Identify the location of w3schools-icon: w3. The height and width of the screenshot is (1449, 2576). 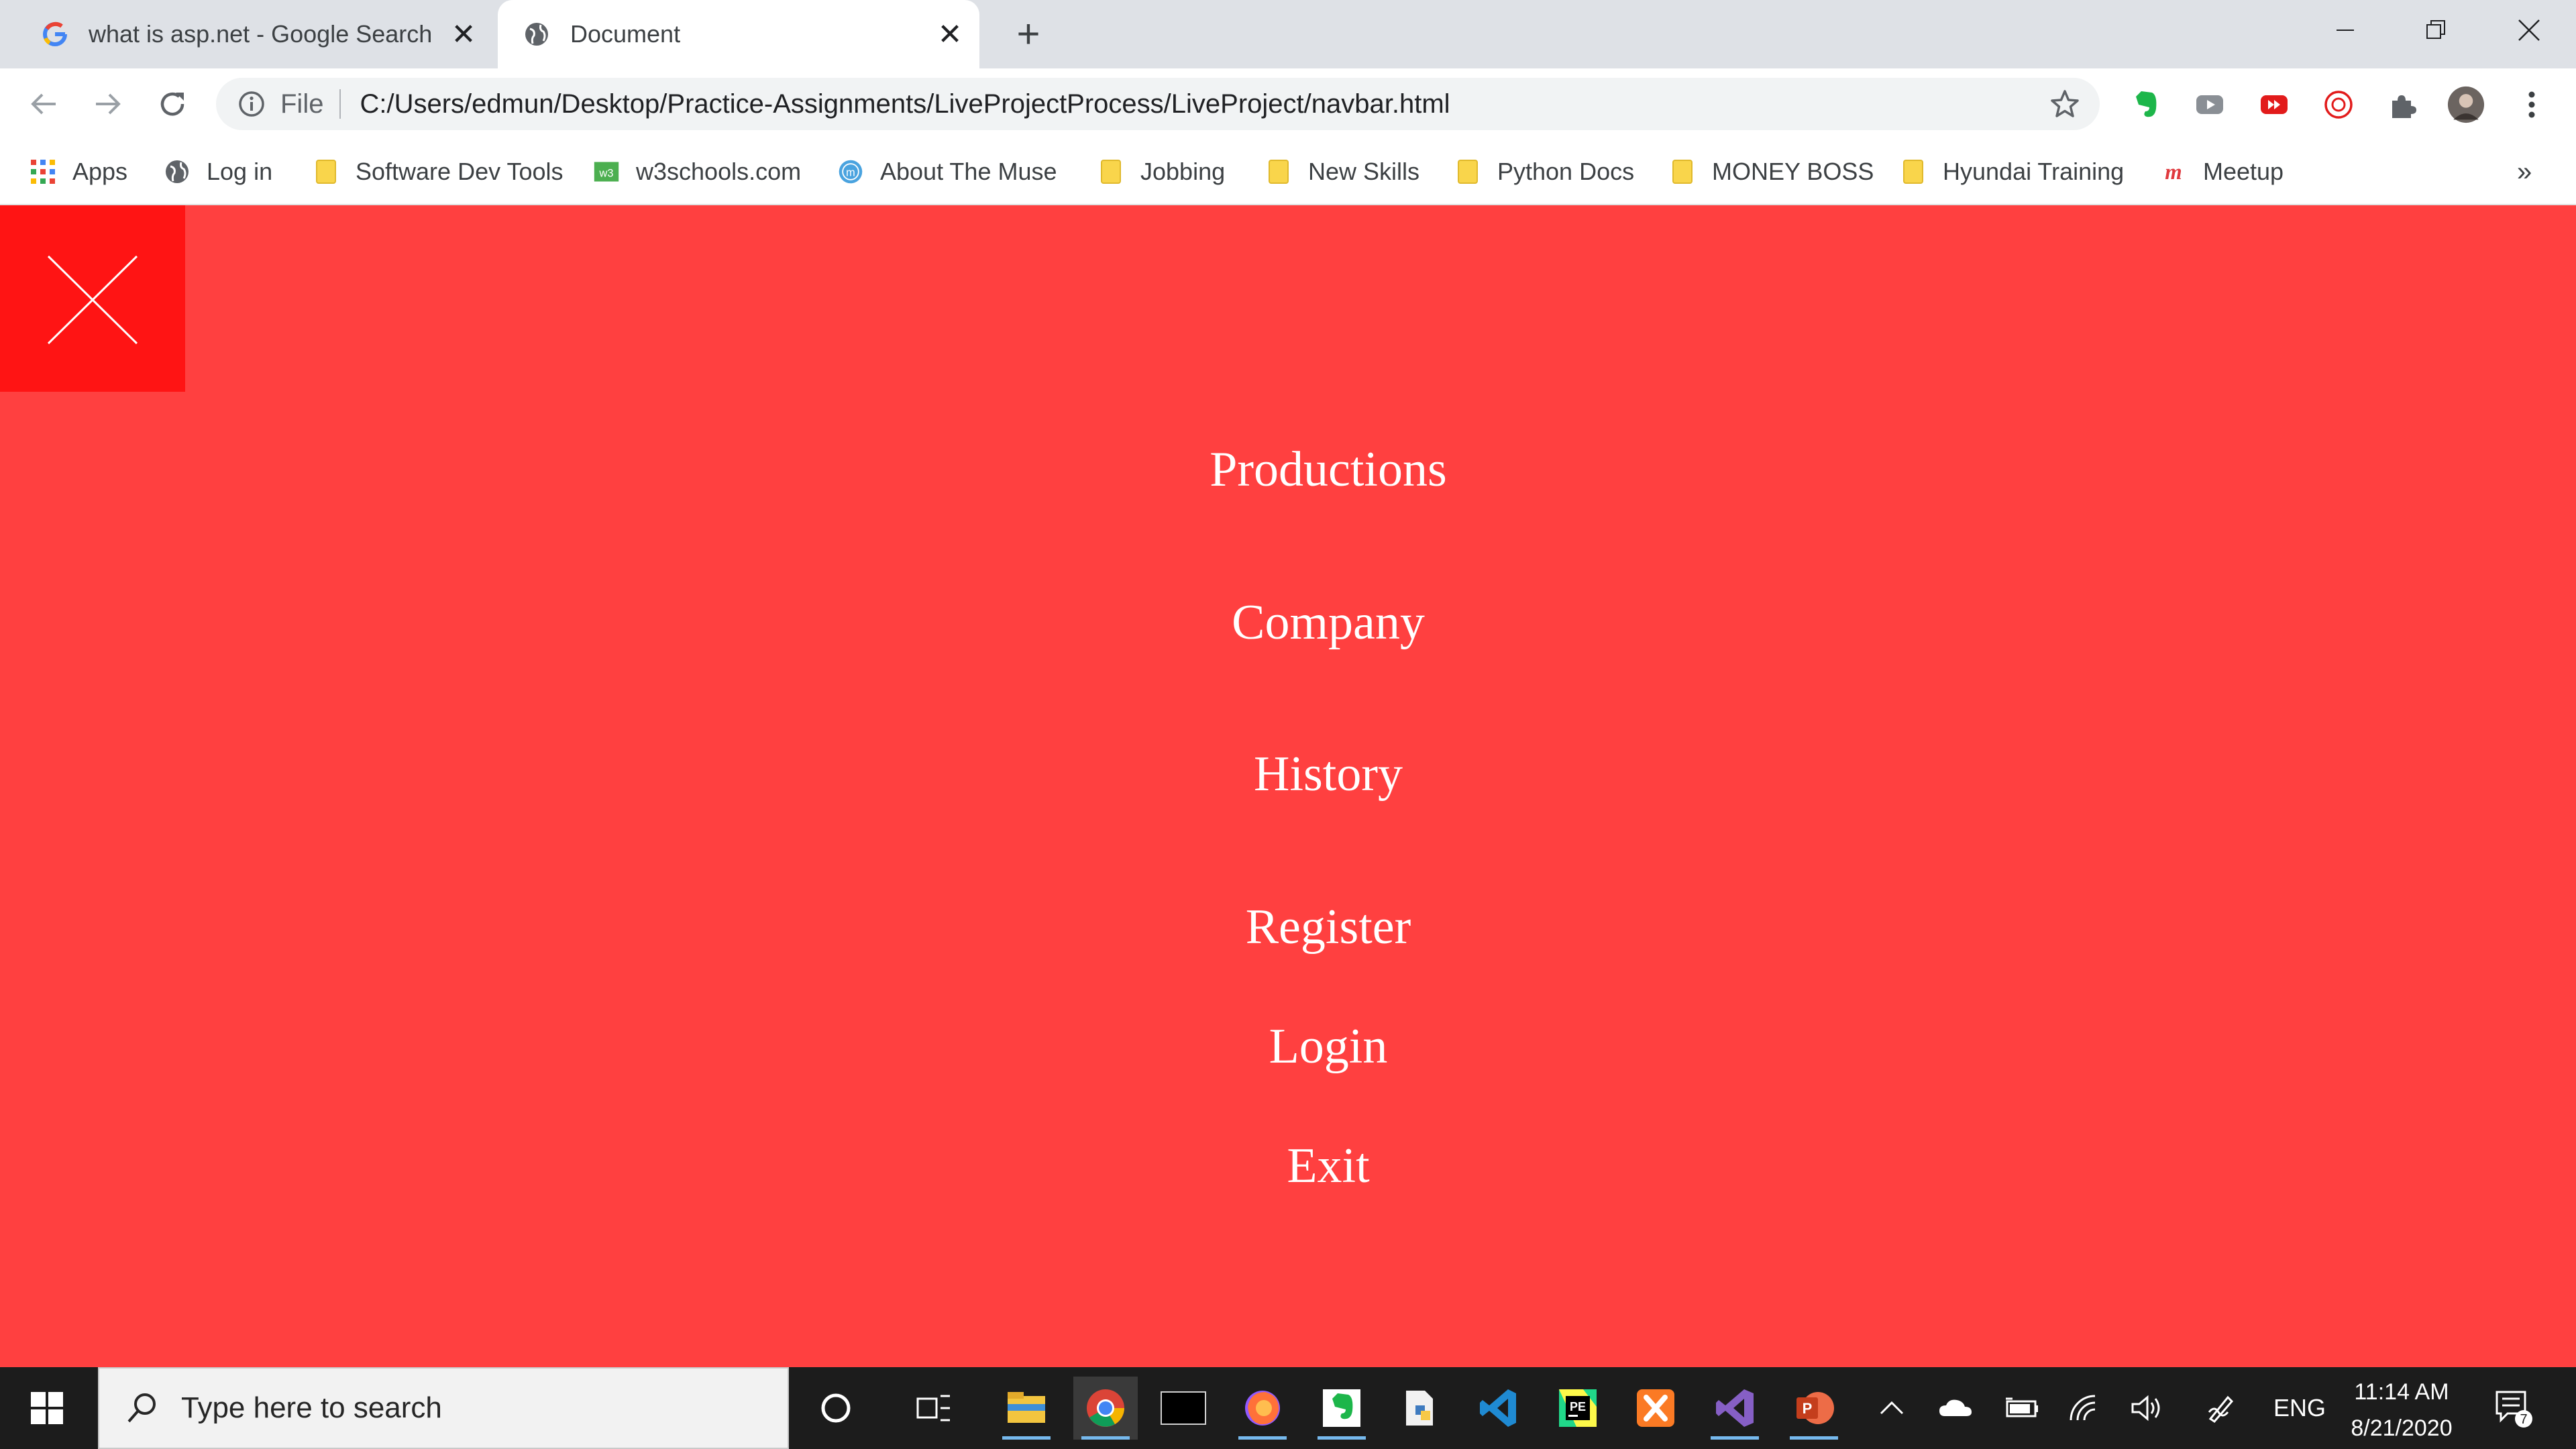
(606, 171).